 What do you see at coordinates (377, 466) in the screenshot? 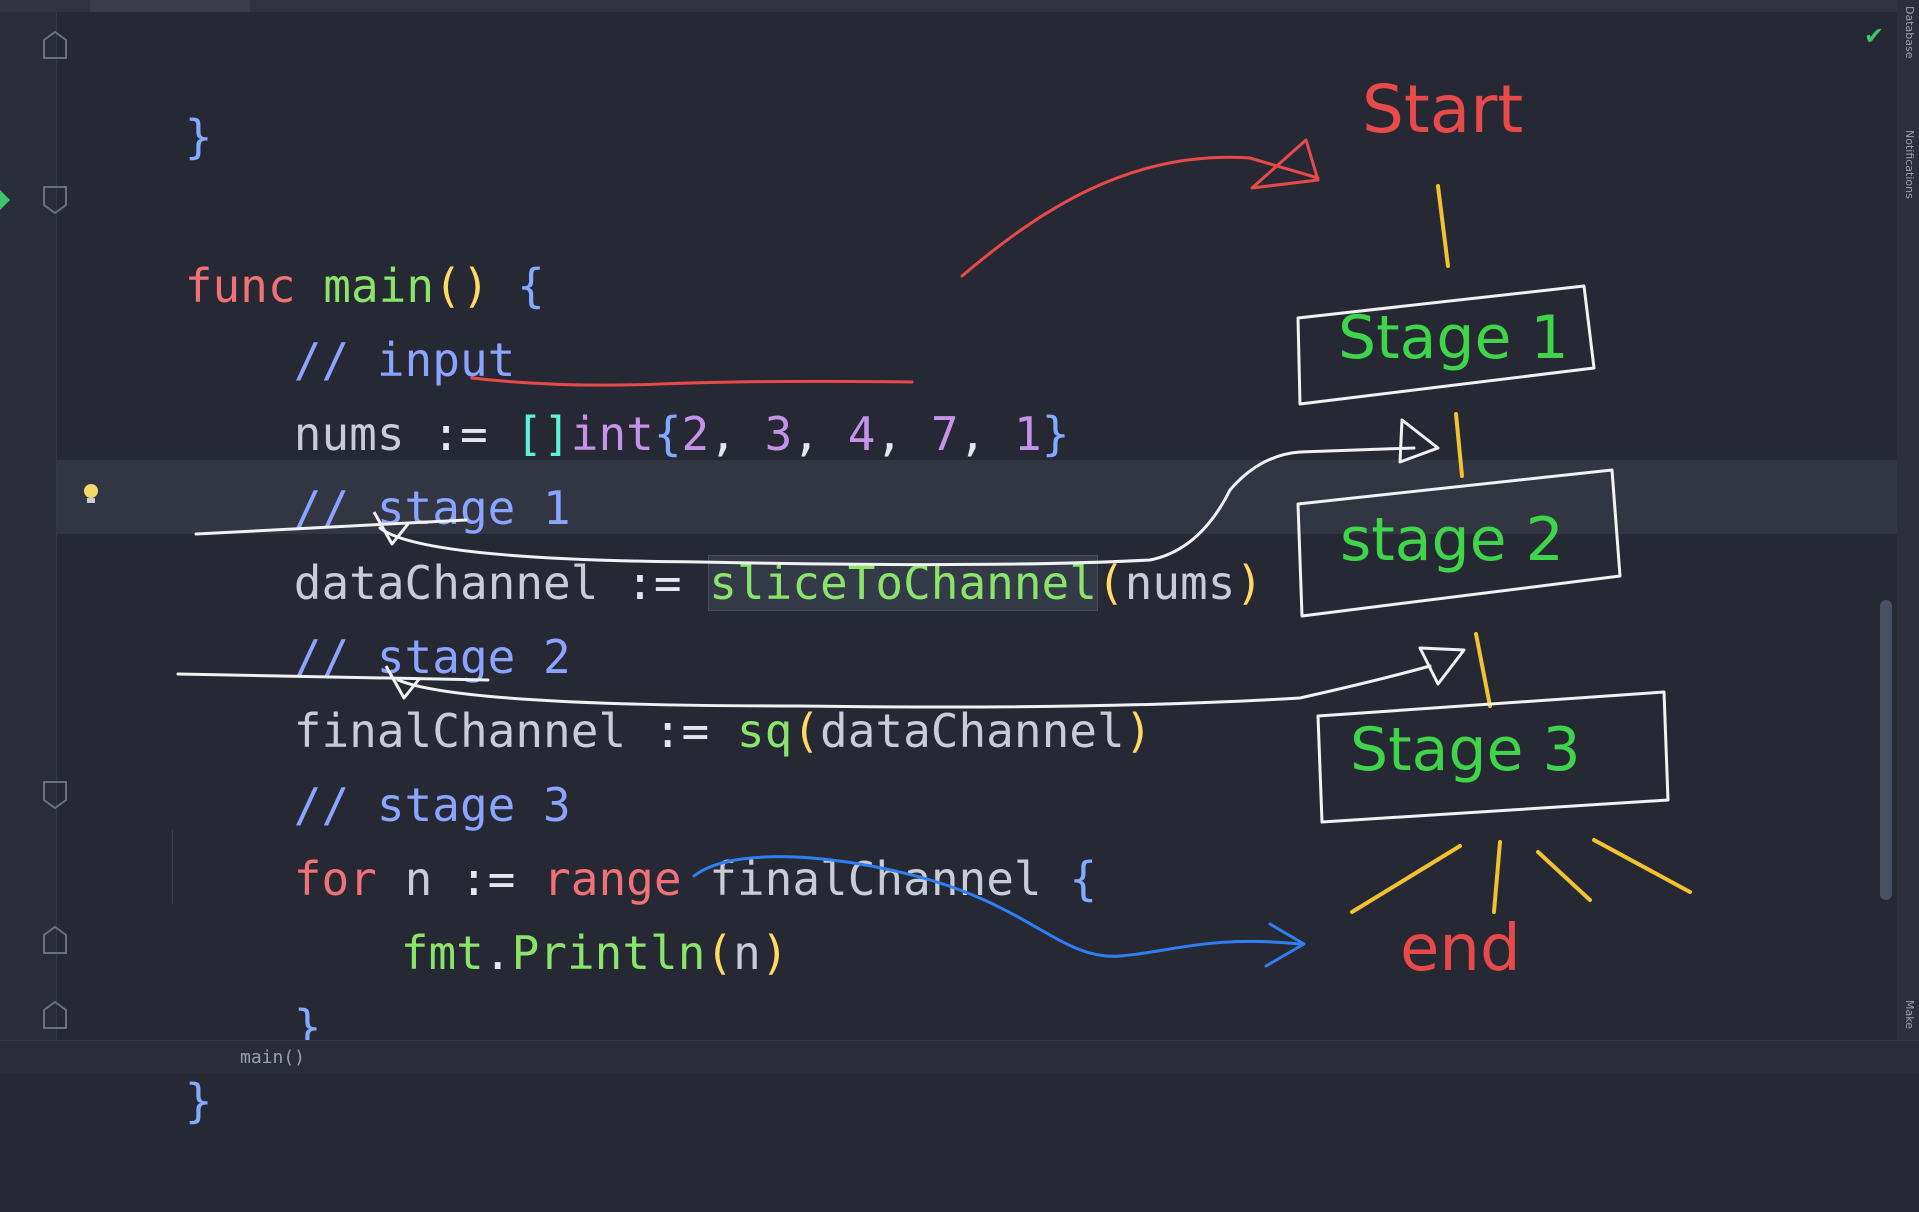
I see `code-line: // stage 1` at bounding box center [377, 466].